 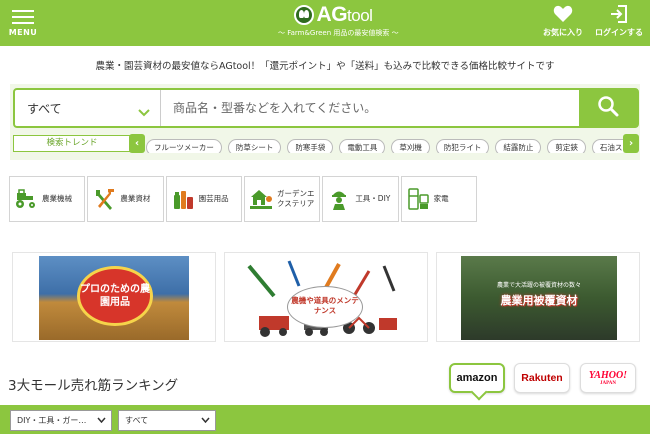 What do you see at coordinates (344, 14) in the screenshot?
I see `logo-text: AGtool` at bounding box center [344, 14].